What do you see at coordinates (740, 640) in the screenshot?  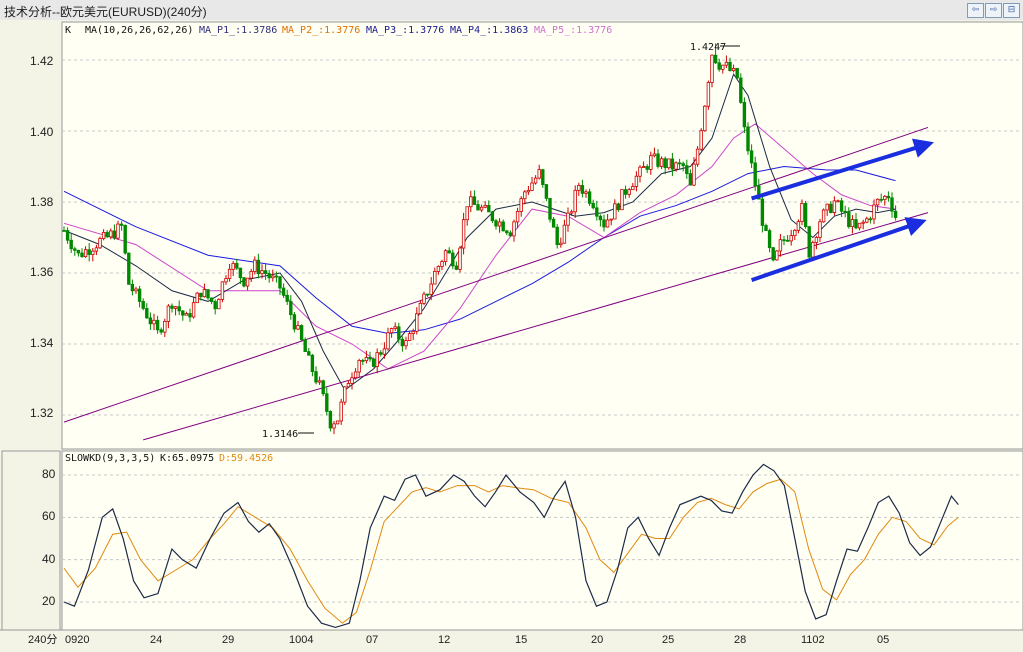 I see `x-tick: 28` at bounding box center [740, 640].